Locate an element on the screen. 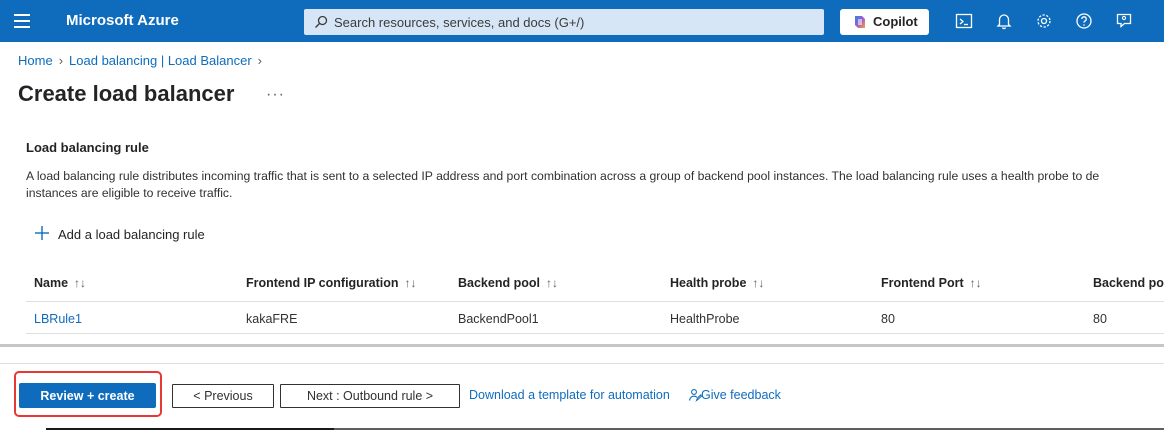 This screenshot has width=1164, height=430. footer-divider is located at coordinates (582, 363).